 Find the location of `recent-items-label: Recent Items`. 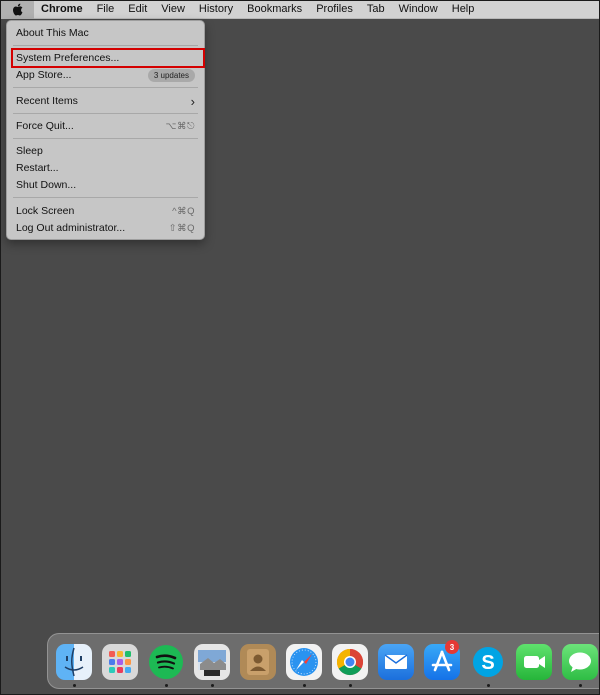

recent-items-label: Recent Items is located at coordinates (47, 101).